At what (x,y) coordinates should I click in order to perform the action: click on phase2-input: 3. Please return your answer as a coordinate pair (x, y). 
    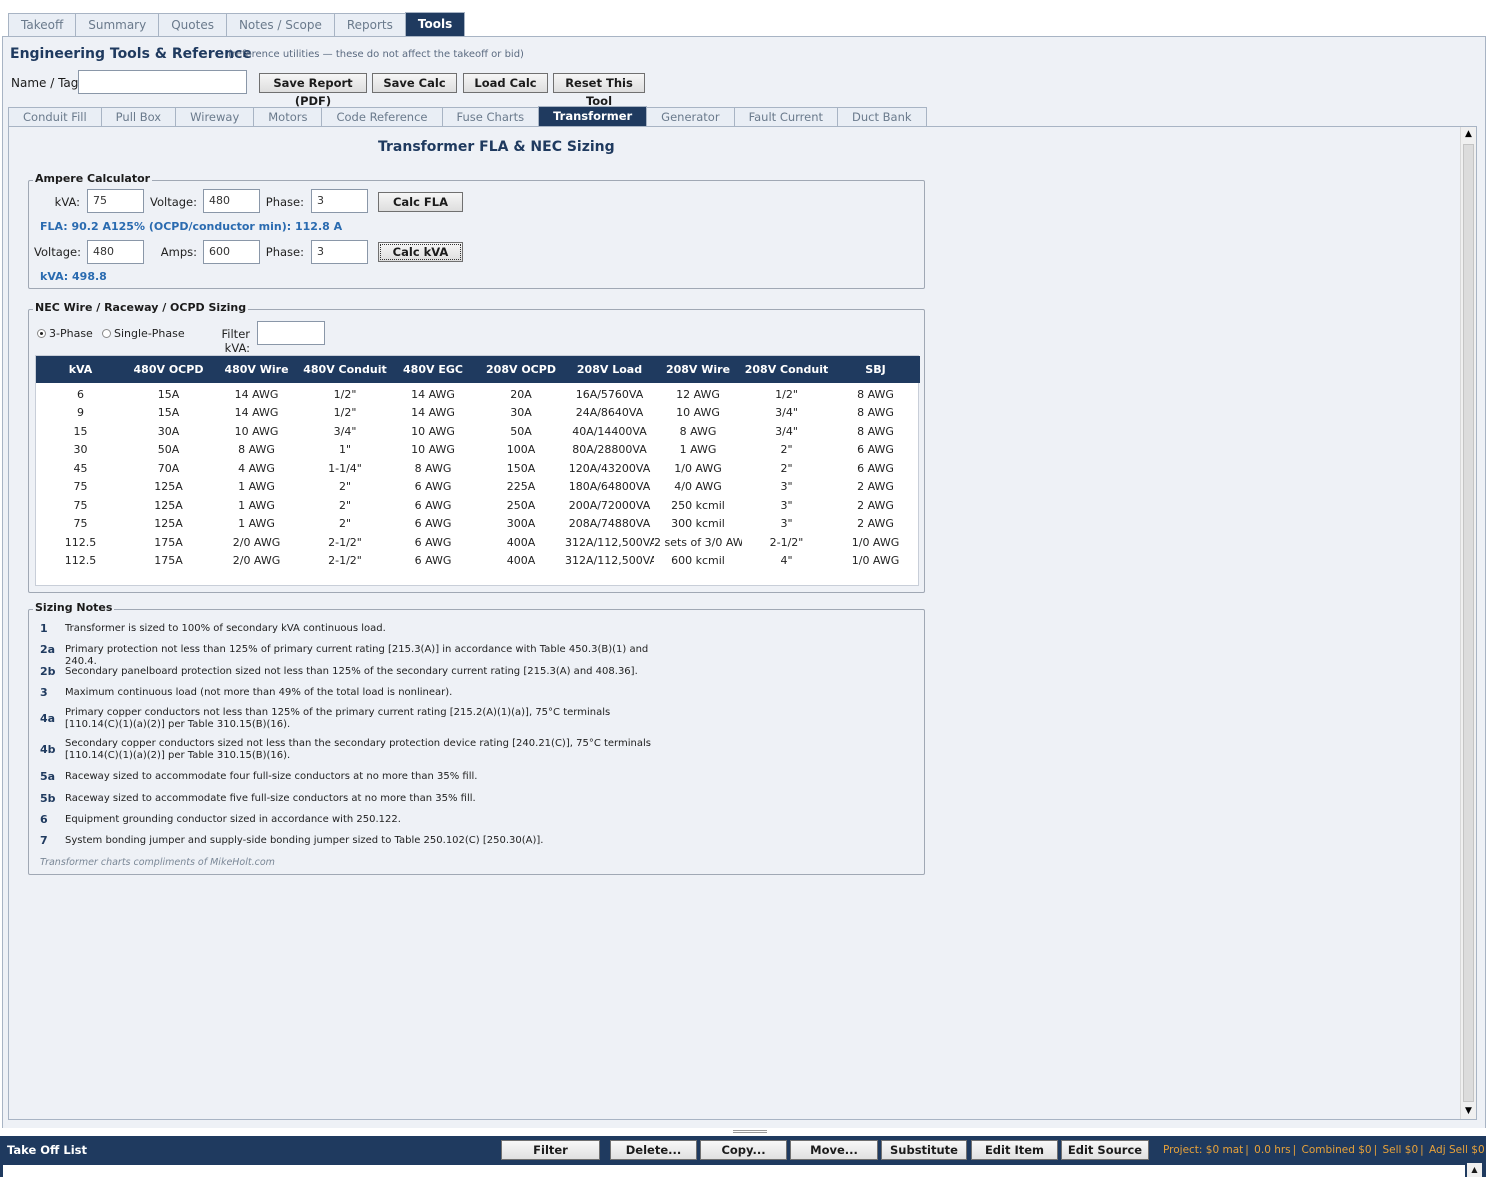
    Looking at the image, I should click on (339, 252).